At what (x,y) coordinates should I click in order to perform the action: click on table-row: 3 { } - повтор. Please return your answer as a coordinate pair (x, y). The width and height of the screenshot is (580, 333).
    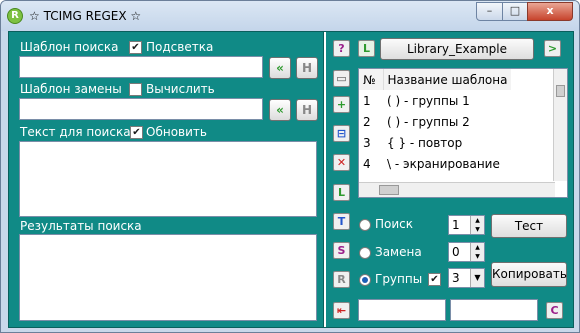
    Looking at the image, I should click on (435, 142).